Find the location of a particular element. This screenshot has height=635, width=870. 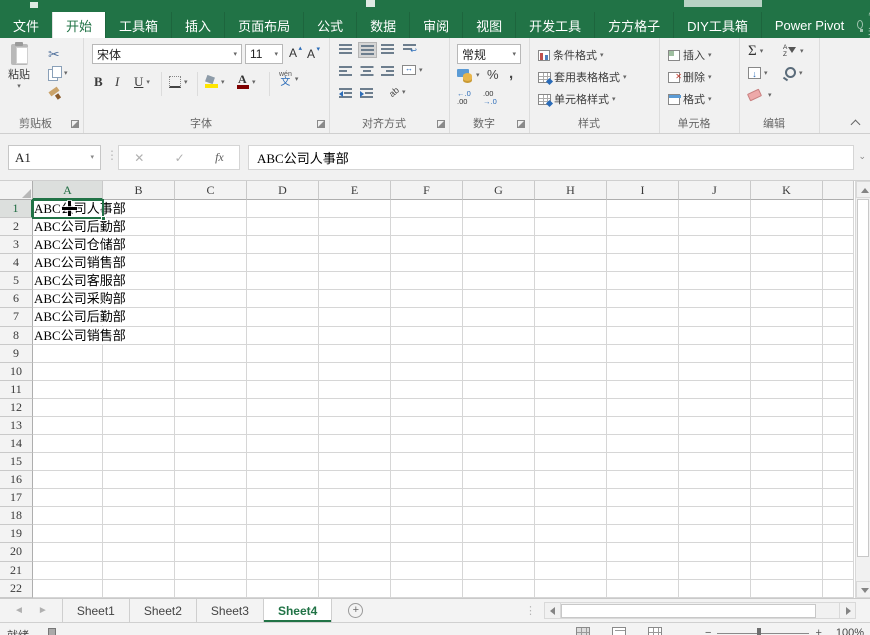

cell-I3 is located at coordinates (643, 245).